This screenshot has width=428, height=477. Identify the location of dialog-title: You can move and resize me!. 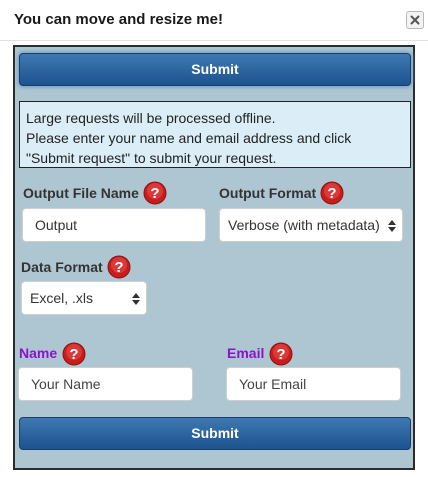
(118, 19).